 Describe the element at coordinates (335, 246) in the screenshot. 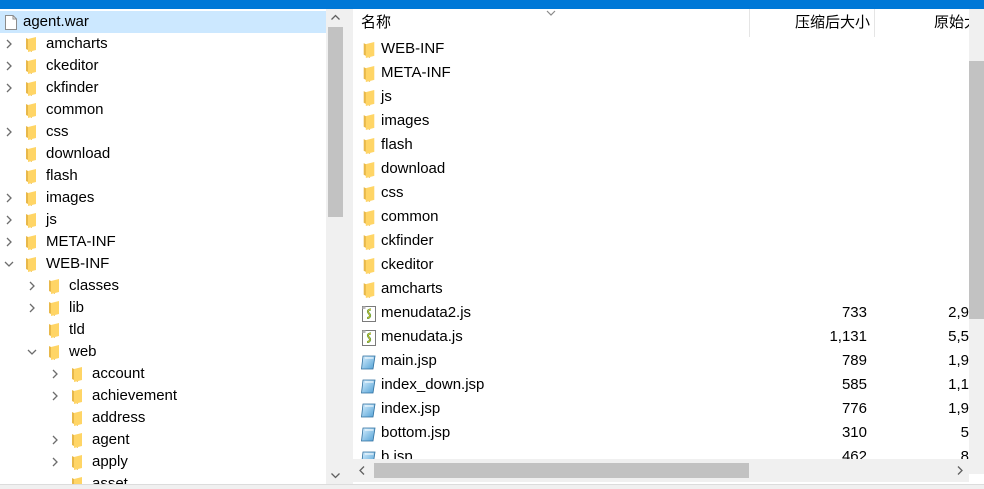

I see `tree-vertical-scrollbar` at that location.